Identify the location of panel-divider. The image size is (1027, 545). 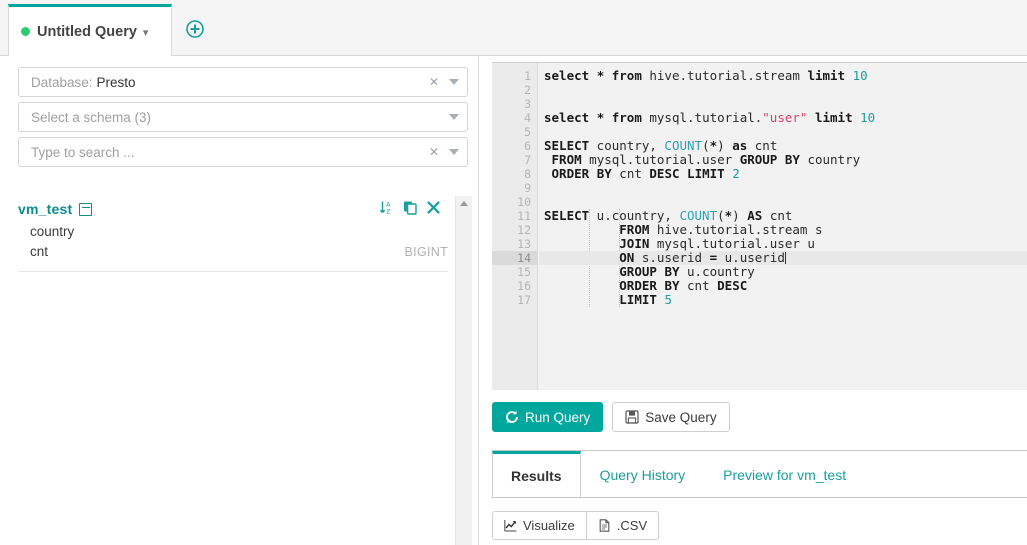
(478, 300).